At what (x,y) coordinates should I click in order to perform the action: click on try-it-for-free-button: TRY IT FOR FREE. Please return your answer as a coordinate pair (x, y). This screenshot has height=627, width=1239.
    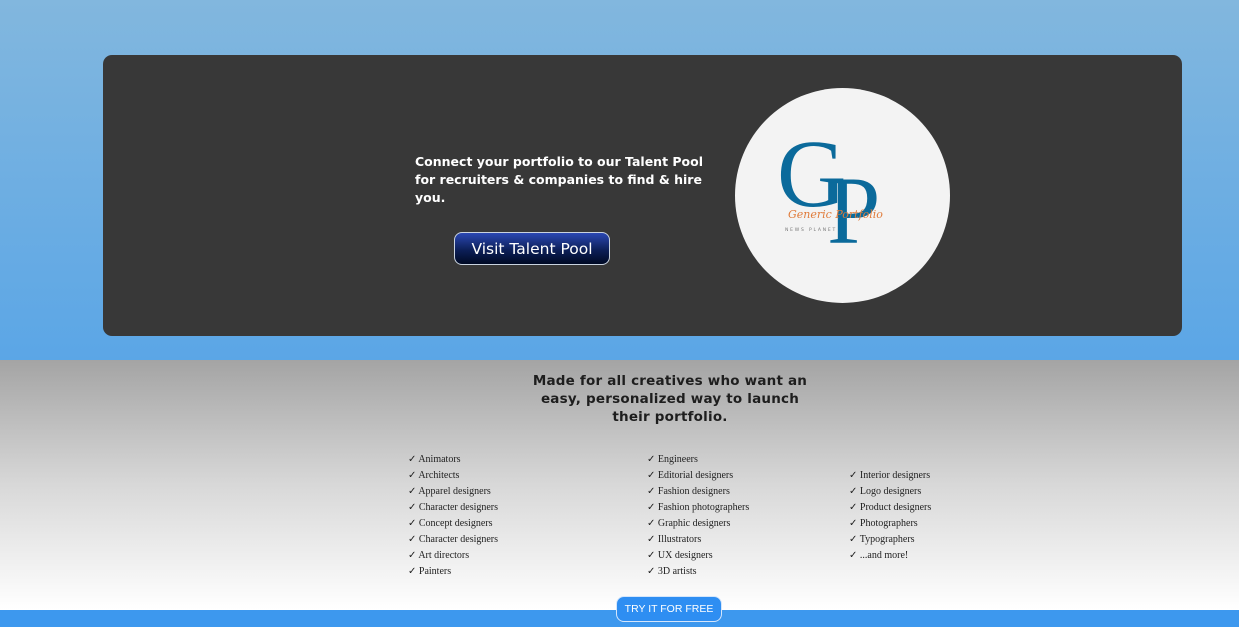
    Looking at the image, I should click on (669, 609).